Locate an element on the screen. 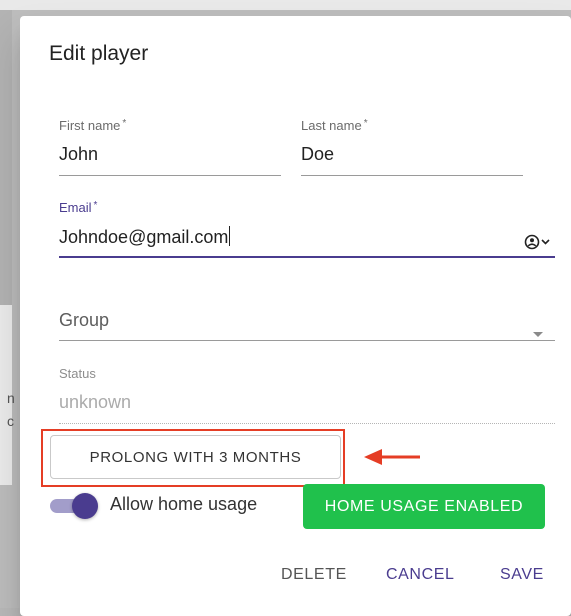 Image resolution: width=571 pixels, height=616 pixels. last-name-field: Last name * Doe is located at coordinates (412, 147).